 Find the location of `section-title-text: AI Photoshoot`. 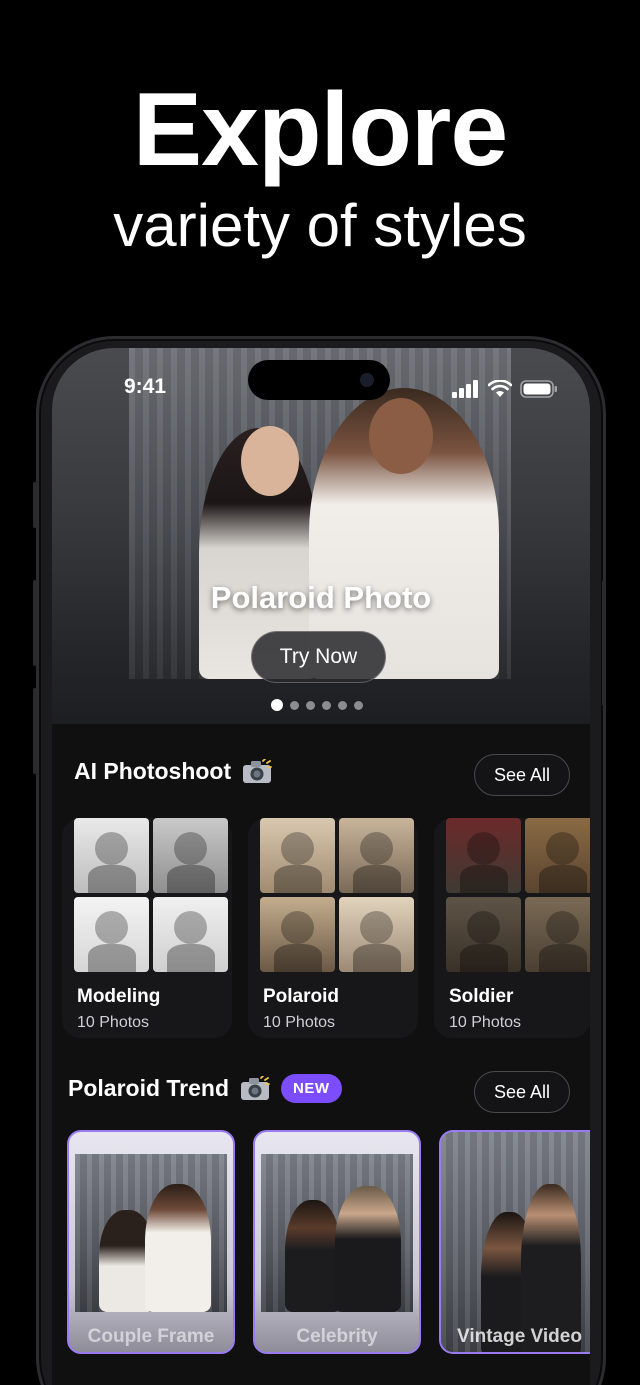

section-title-text: AI Photoshoot is located at coordinates (153, 771).